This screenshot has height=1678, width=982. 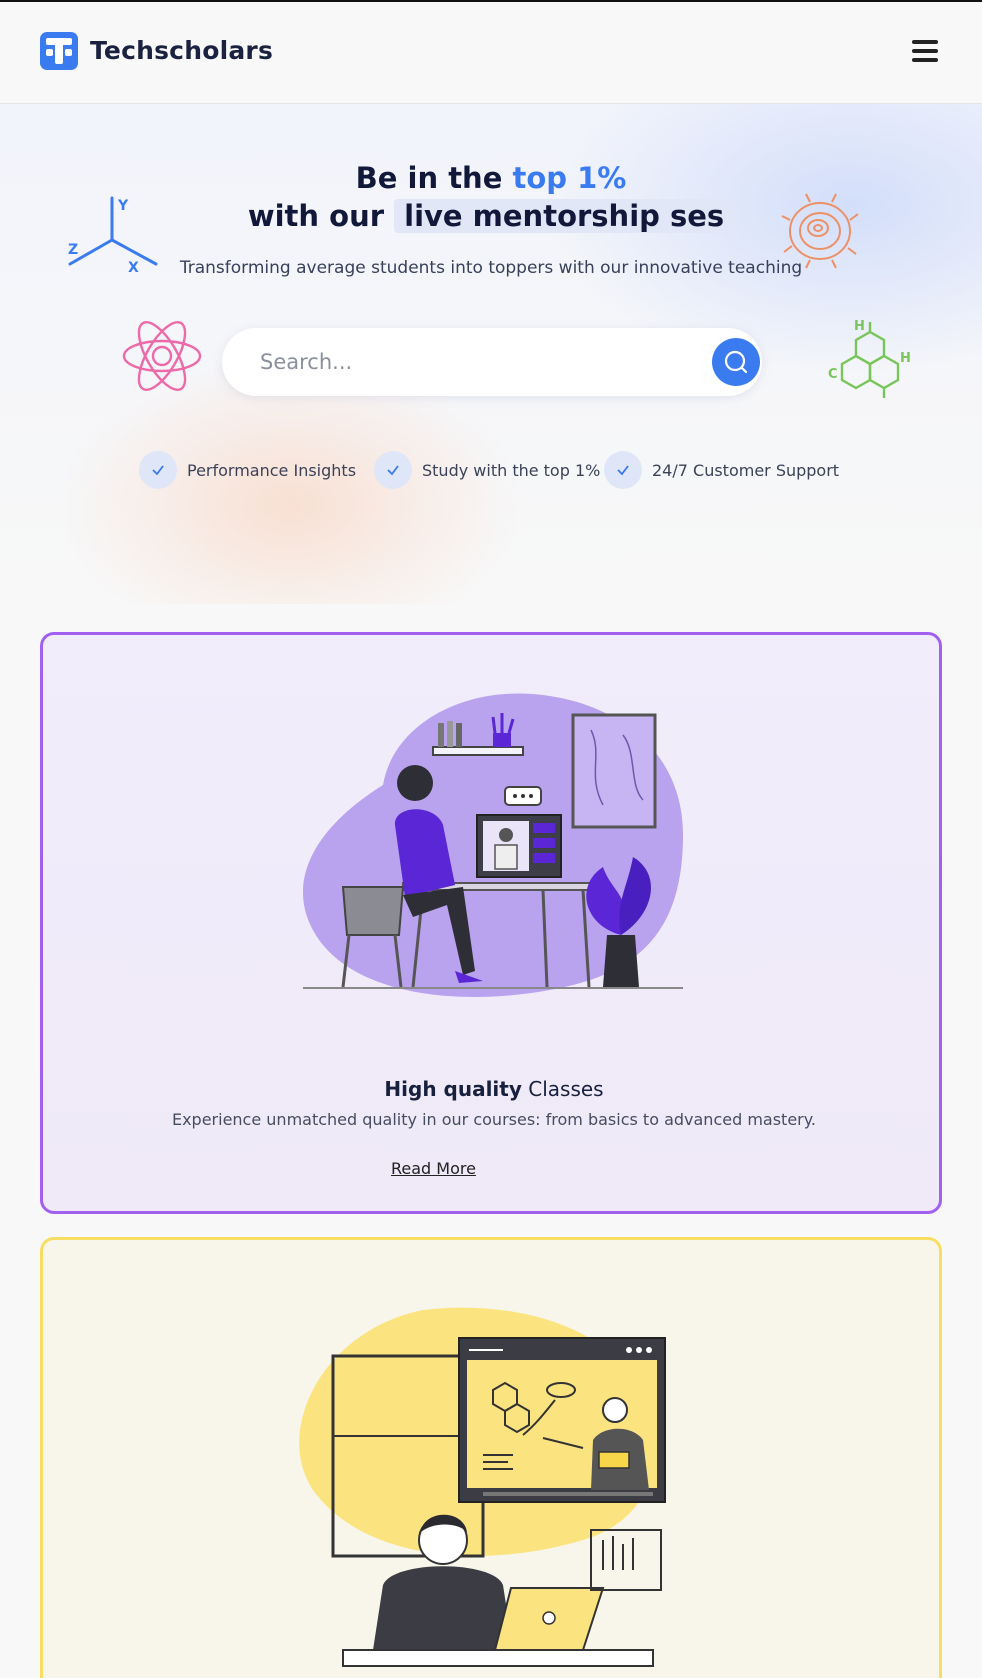 I want to click on feature-item: 24/7 Customer Support, so click(x=721, y=470).